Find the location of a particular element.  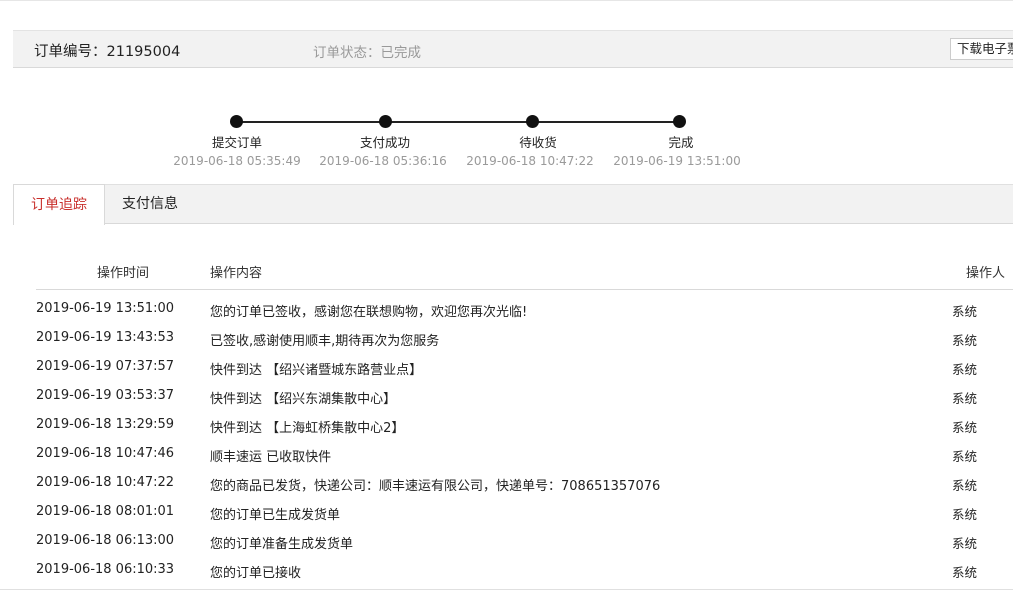

column-header-content: 操作内容 is located at coordinates (236, 273).